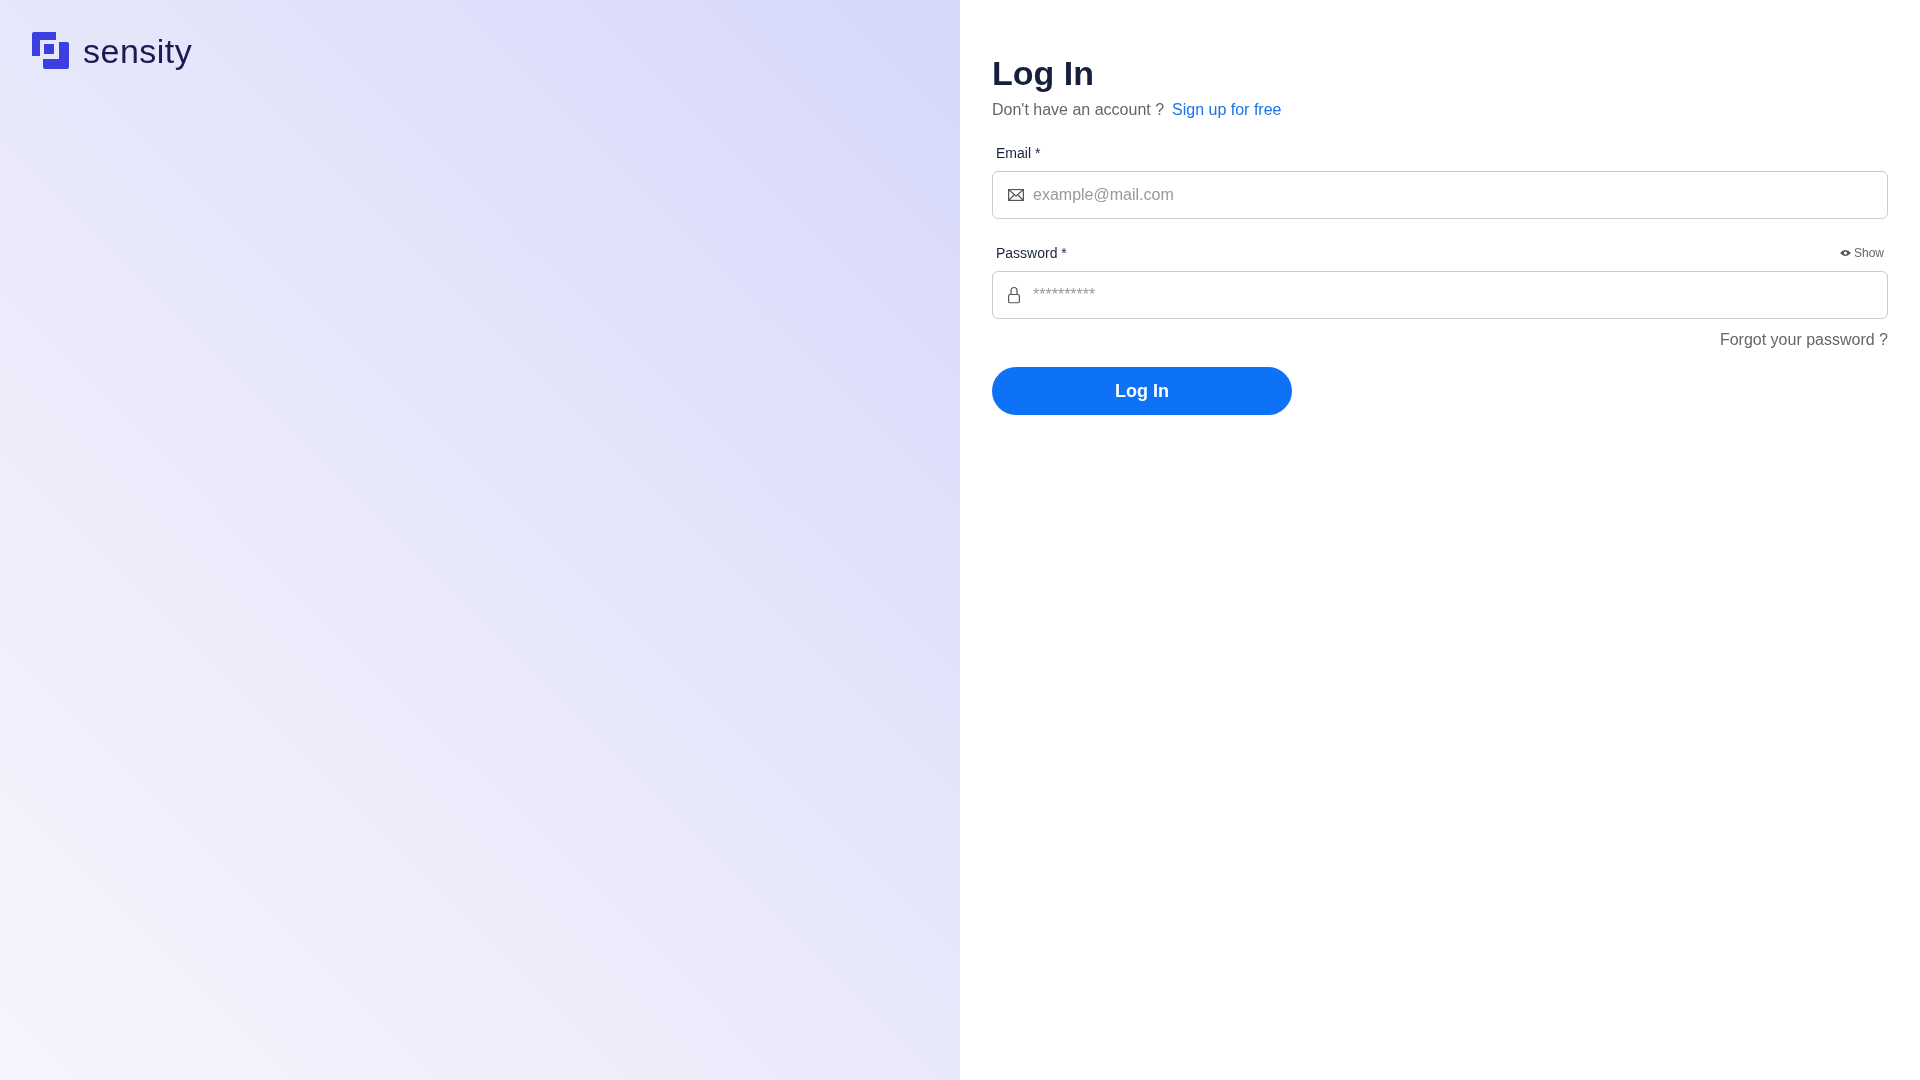 Image resolution: width=1920 pixels, height=1080 pixels. Describe the element at coordinates (1078, 110) in the screenshot. I see `signup-prompt: Don't have an account ?` at that location.